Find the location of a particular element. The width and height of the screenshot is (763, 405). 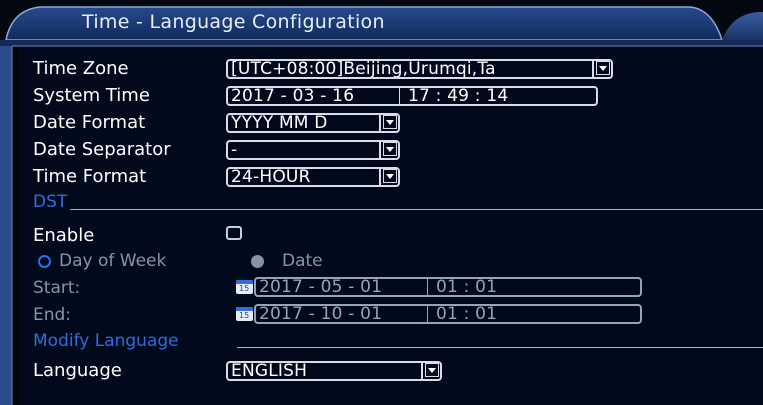

language-label: Language is located at coordinates (77, 370).